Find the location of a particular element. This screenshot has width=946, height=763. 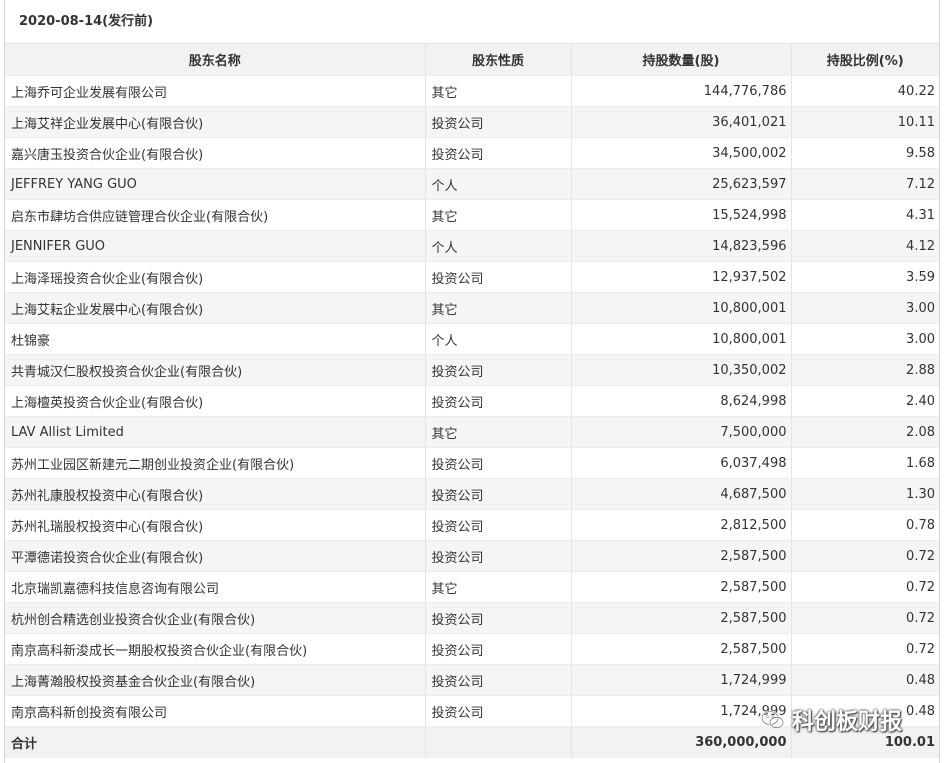

table-row: 共青城汉仁股权投资合伙企业(有限合伙) 投资公司 10,350,002 2.88 is located at coordinates (472, 370).